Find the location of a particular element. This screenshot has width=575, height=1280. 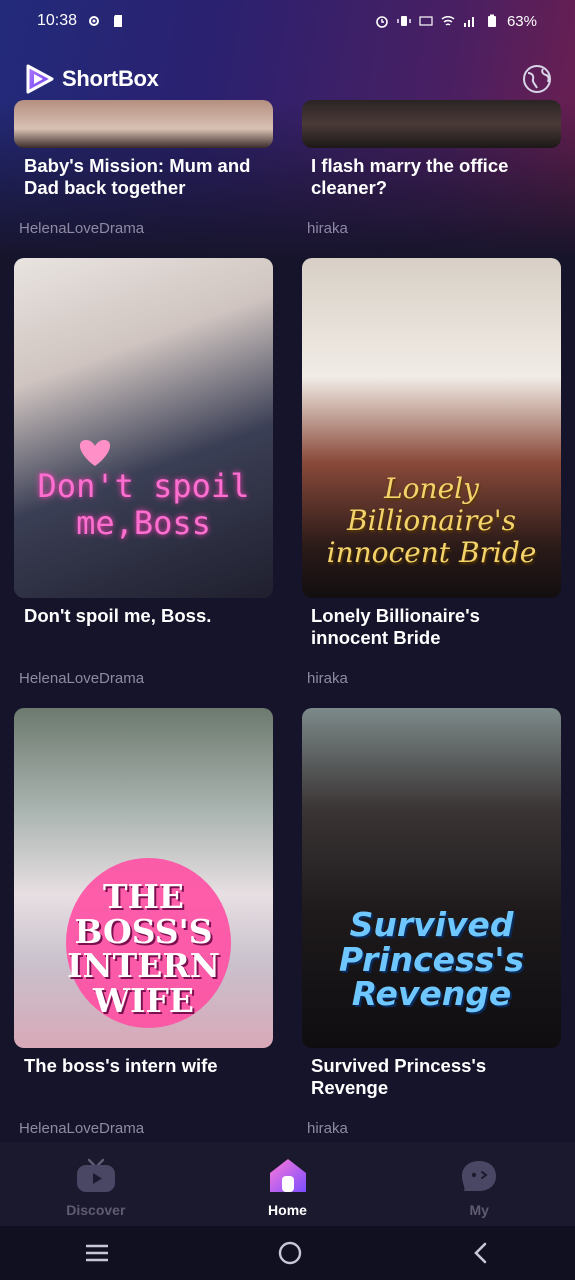

drama-poster: Don't spoil me,Boss is located at coordinates (143, 428).